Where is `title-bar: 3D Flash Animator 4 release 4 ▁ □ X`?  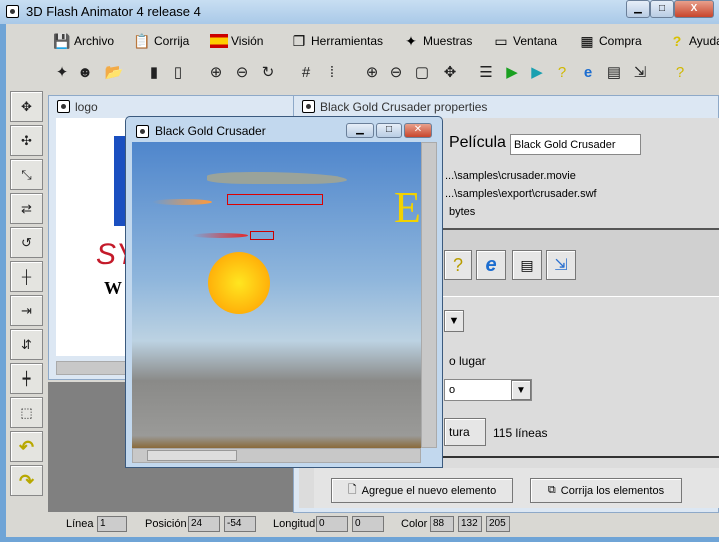
title-bar: 3D Flash Animator 4 release 4 ▁ □ X is located at coordinates (359, 12).